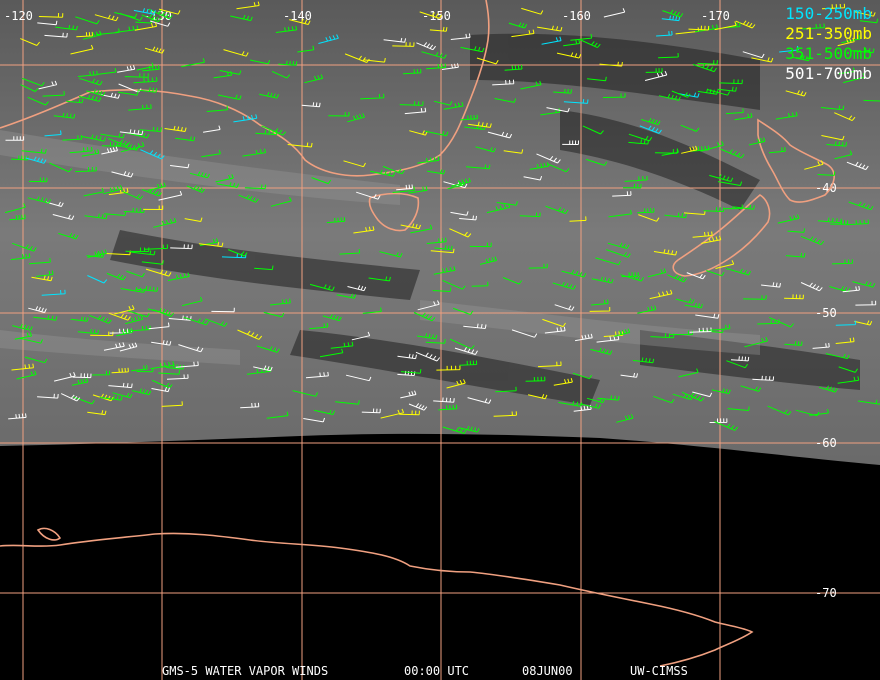 Image resolution: width=880 pixels, height=680 pixels. I want to click on legend-entry-150-250mb: 150-250mb, so click(828, 13).